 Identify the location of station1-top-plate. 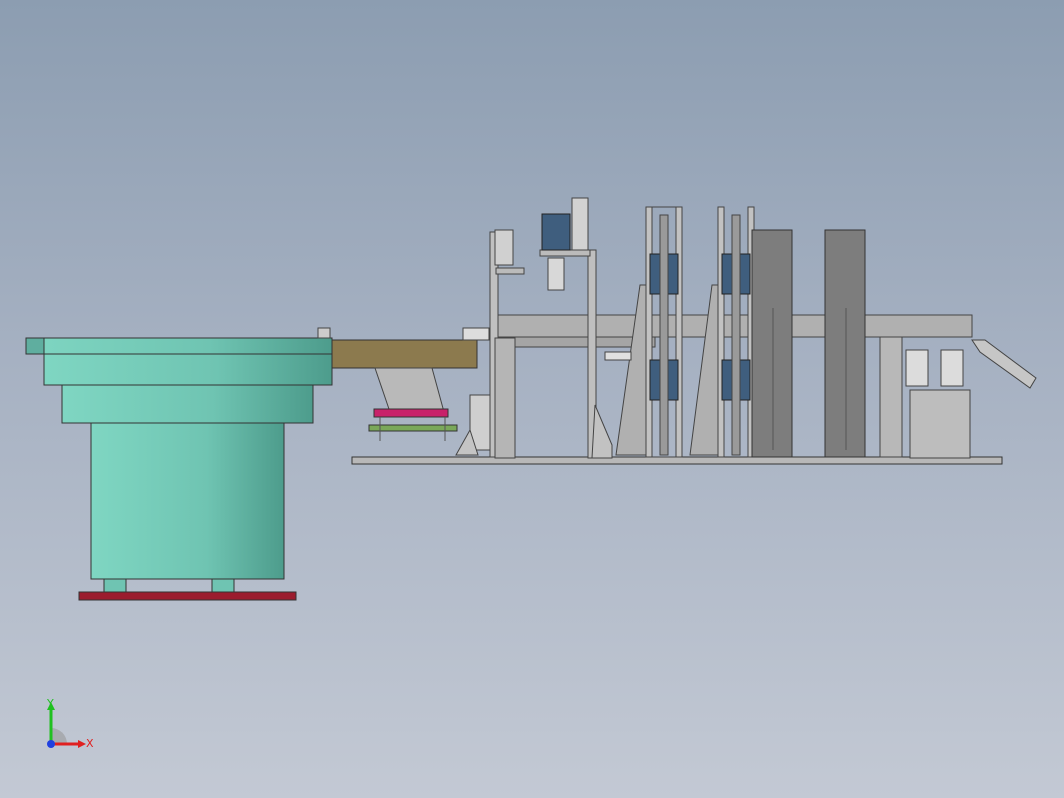
(565, 253).